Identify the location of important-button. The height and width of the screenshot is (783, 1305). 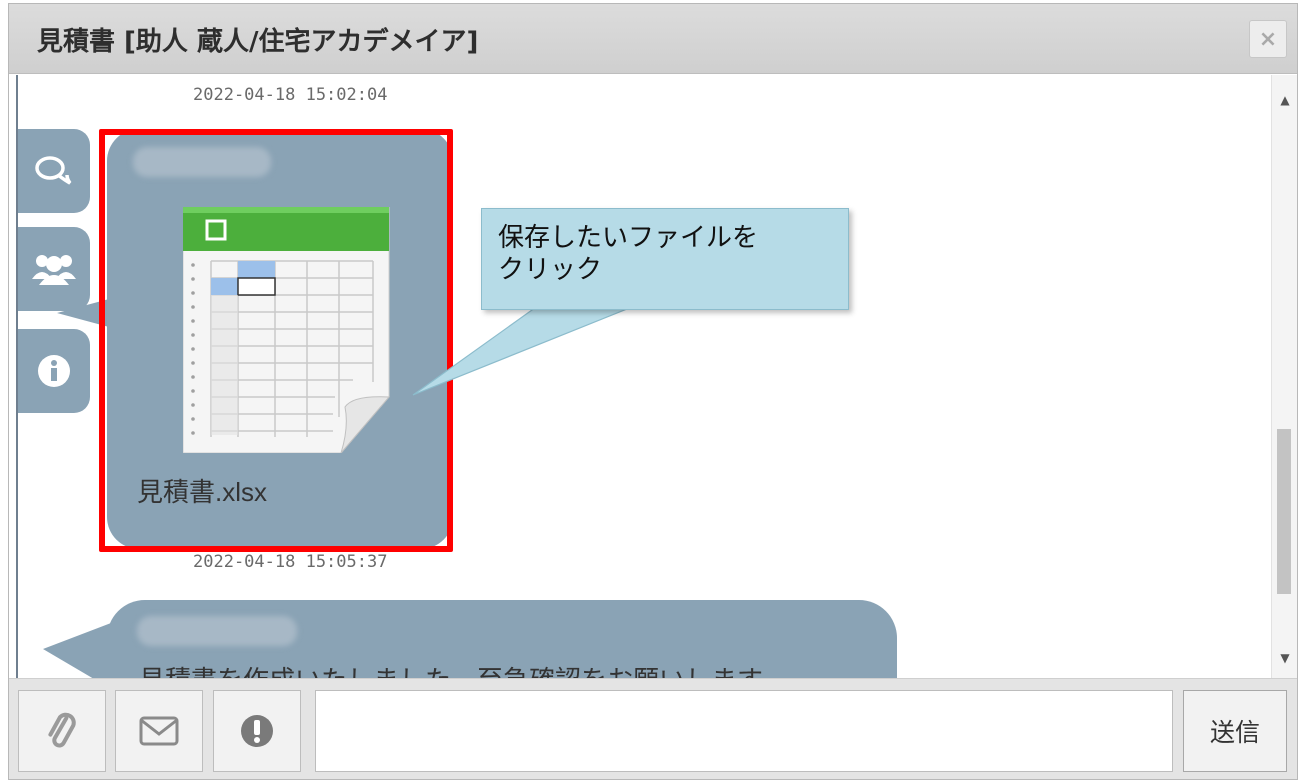
(257, 731).